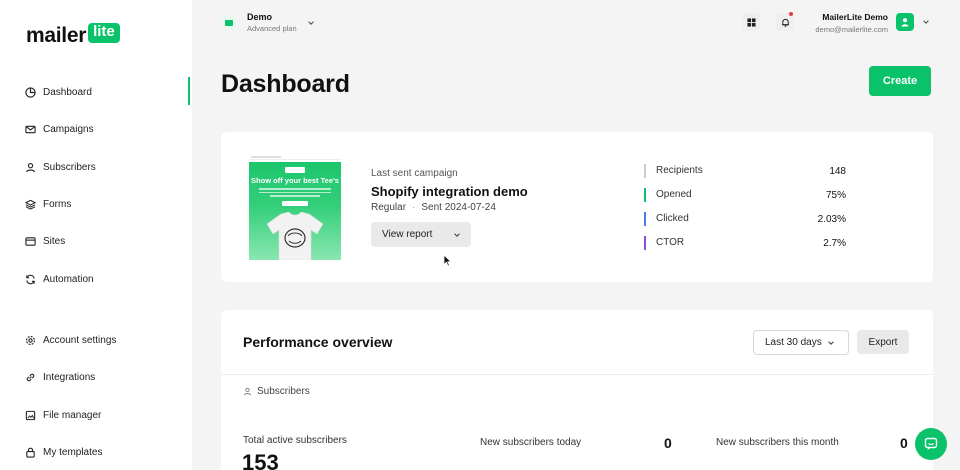 This screenshot has height=470, width=960. Describe the element at coordinates (54, 241) in the screenshot. I see `sidebar-item-label: Sites` at that location.